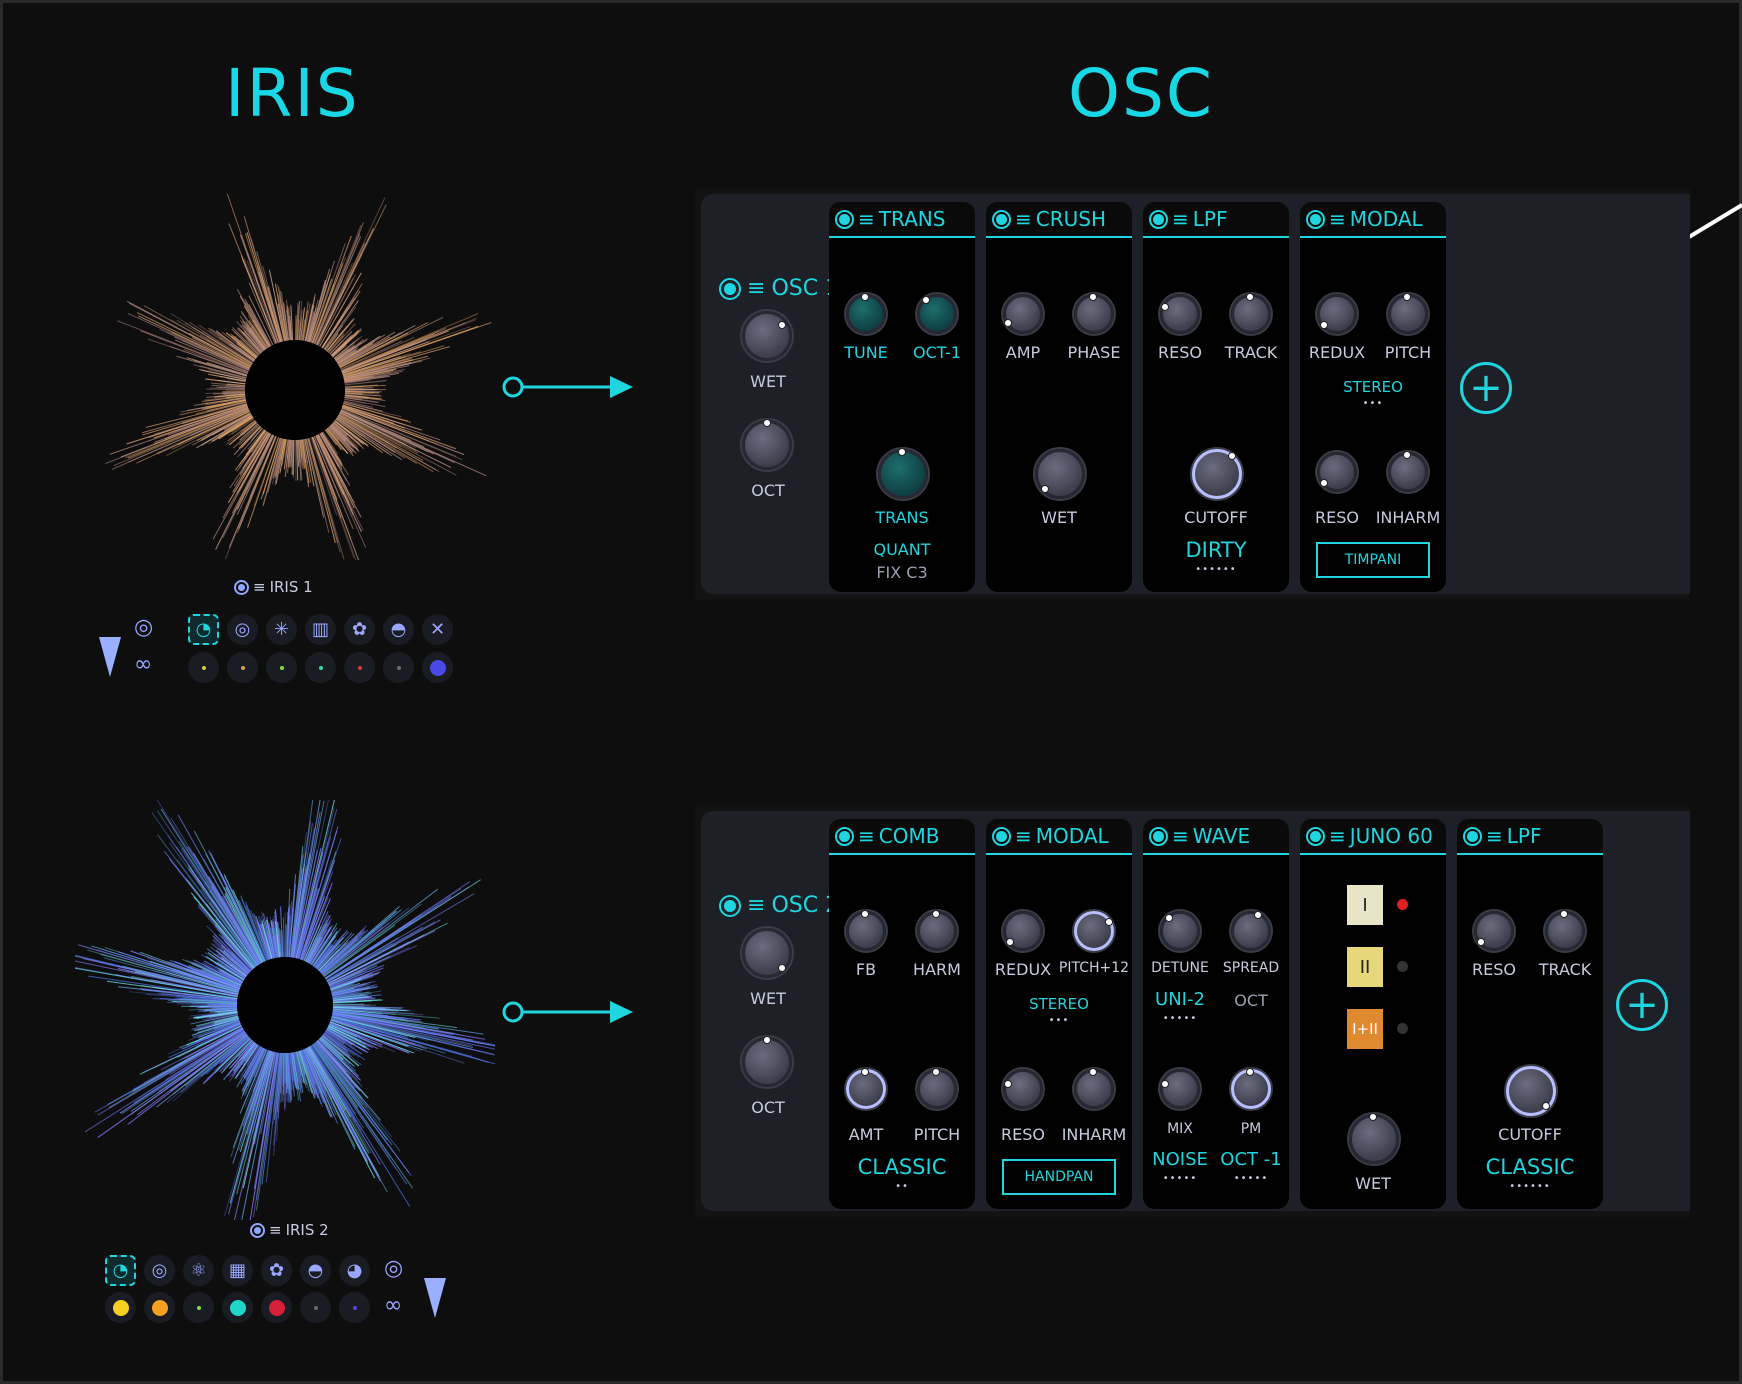  I want to click on material-button: HANDPAN, so click(1059, 1177).